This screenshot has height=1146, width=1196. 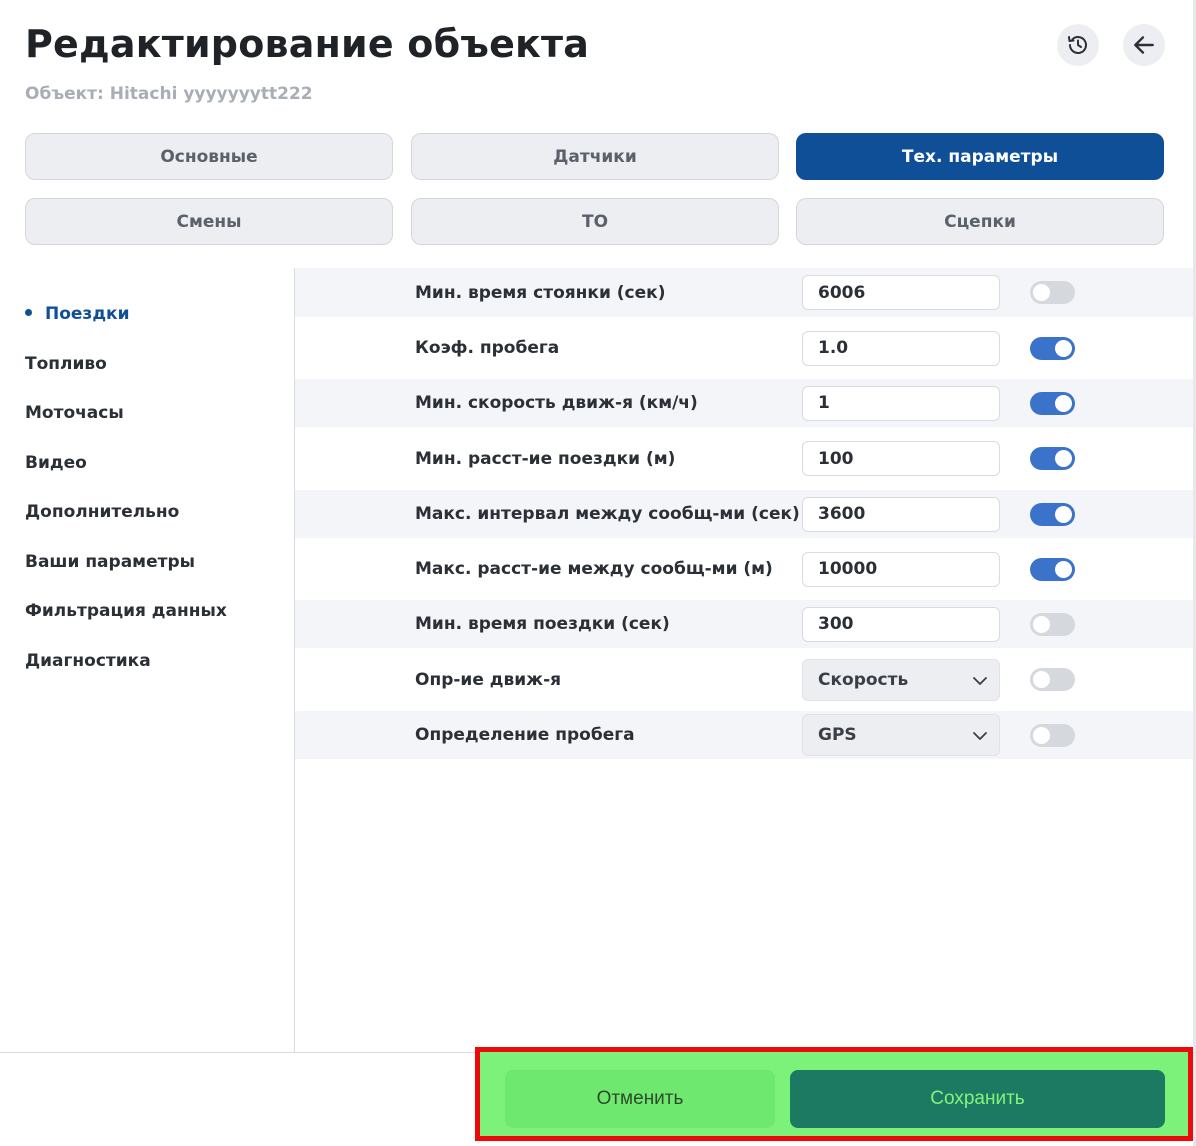 What do you see at coordinates (66, 364) in the screenshot?
I see `sidebar-item-fuel: Топливо` at bounding box center [66, 364].